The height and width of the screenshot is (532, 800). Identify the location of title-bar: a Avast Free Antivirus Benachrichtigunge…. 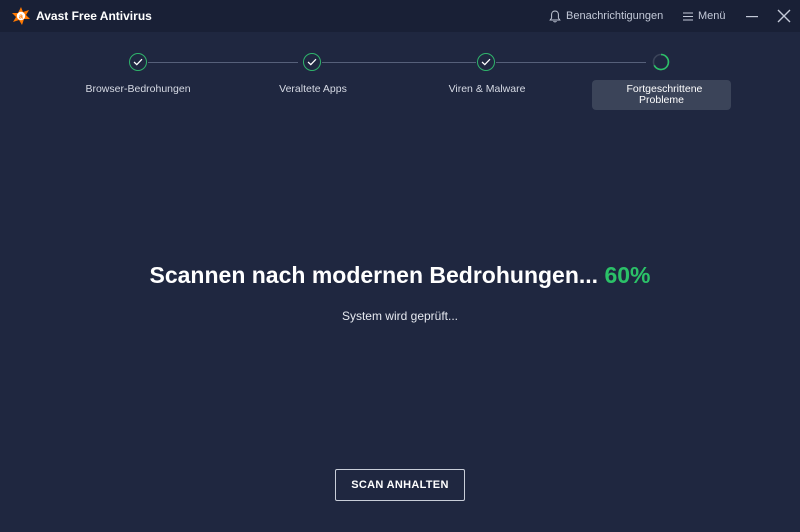
(400, 16).